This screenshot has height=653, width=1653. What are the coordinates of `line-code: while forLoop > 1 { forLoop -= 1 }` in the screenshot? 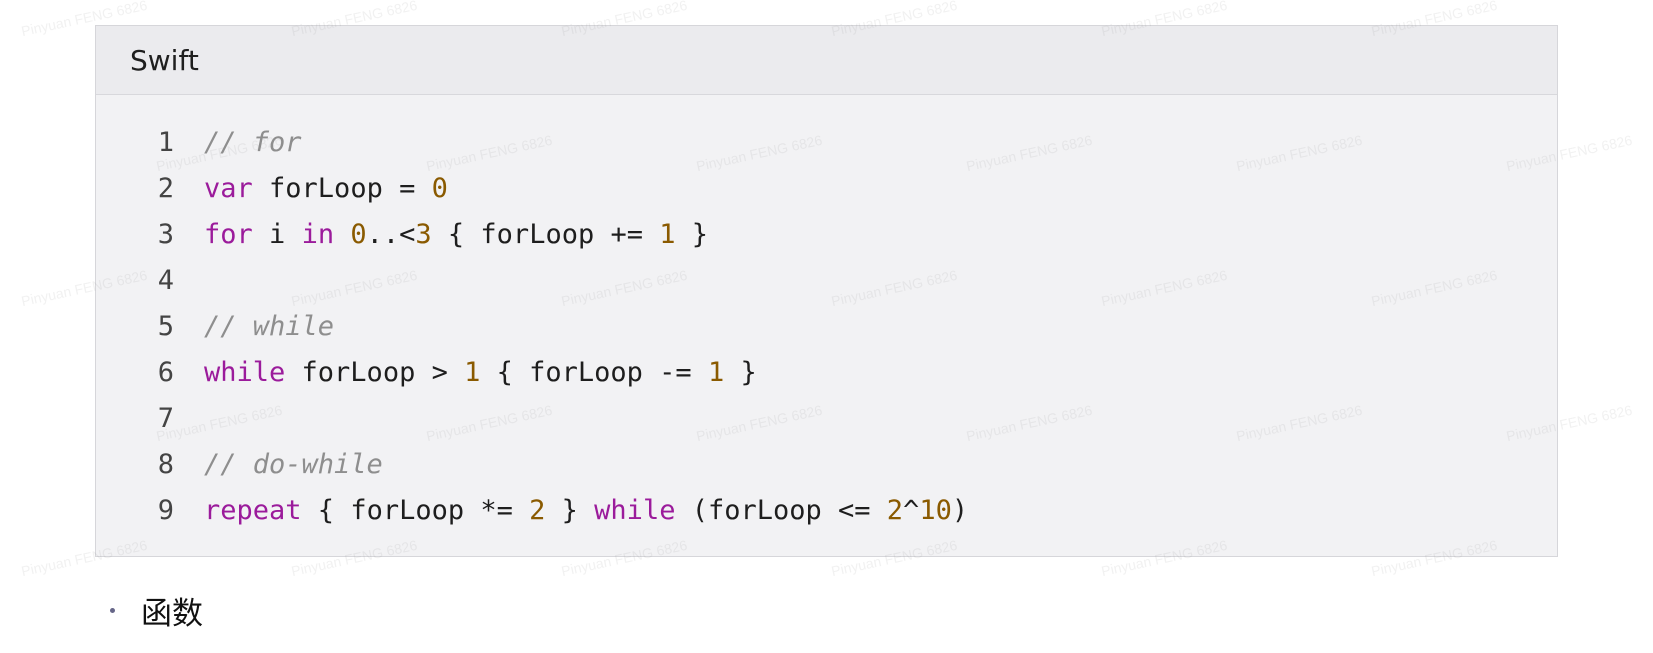 It's located at (465, 372).